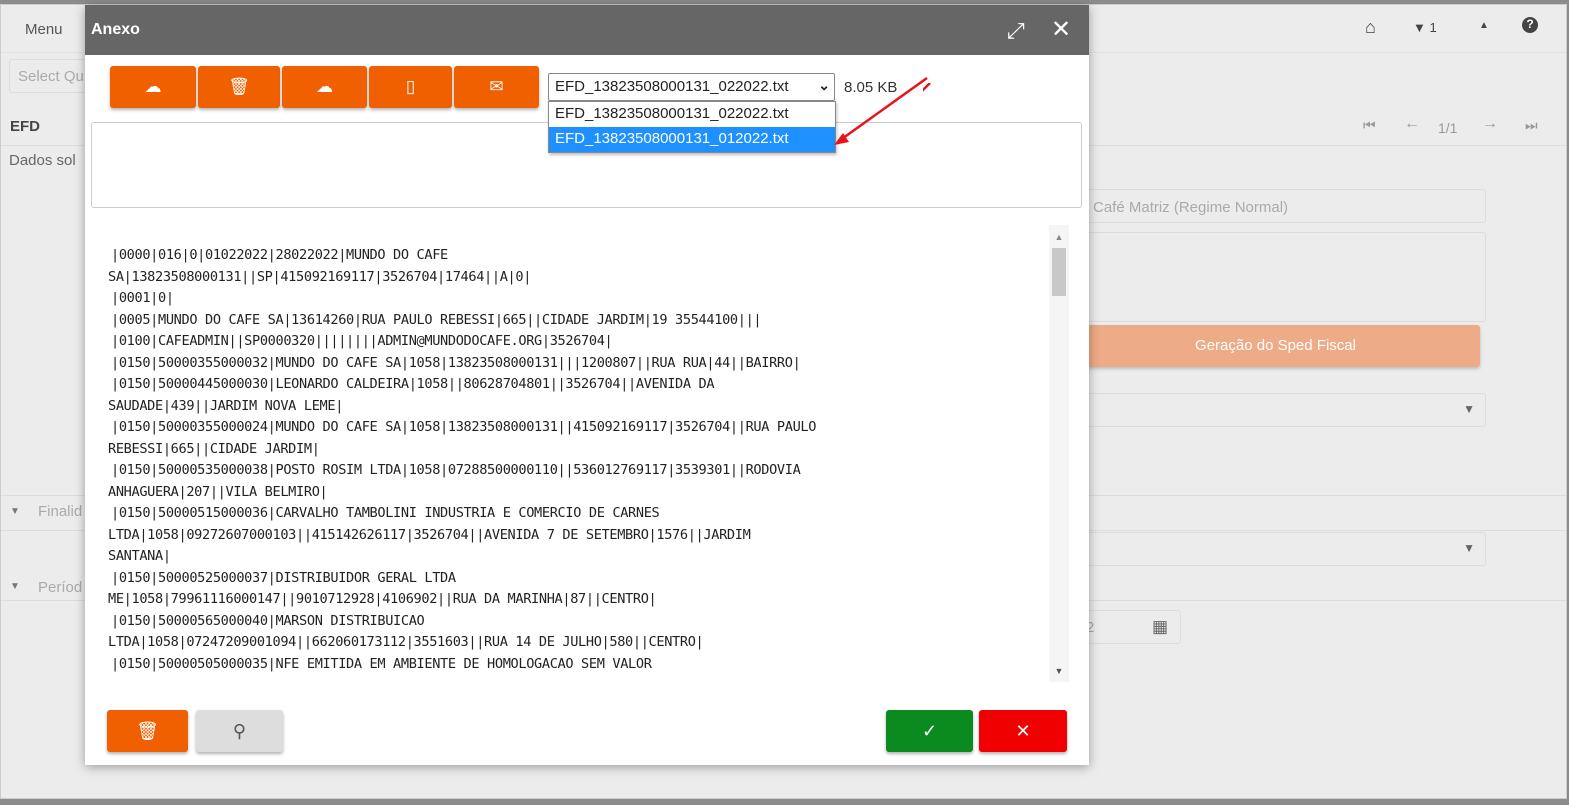  I want to click on company-field-value: Café Matriz (Regime Normal), so click(1191, 207).